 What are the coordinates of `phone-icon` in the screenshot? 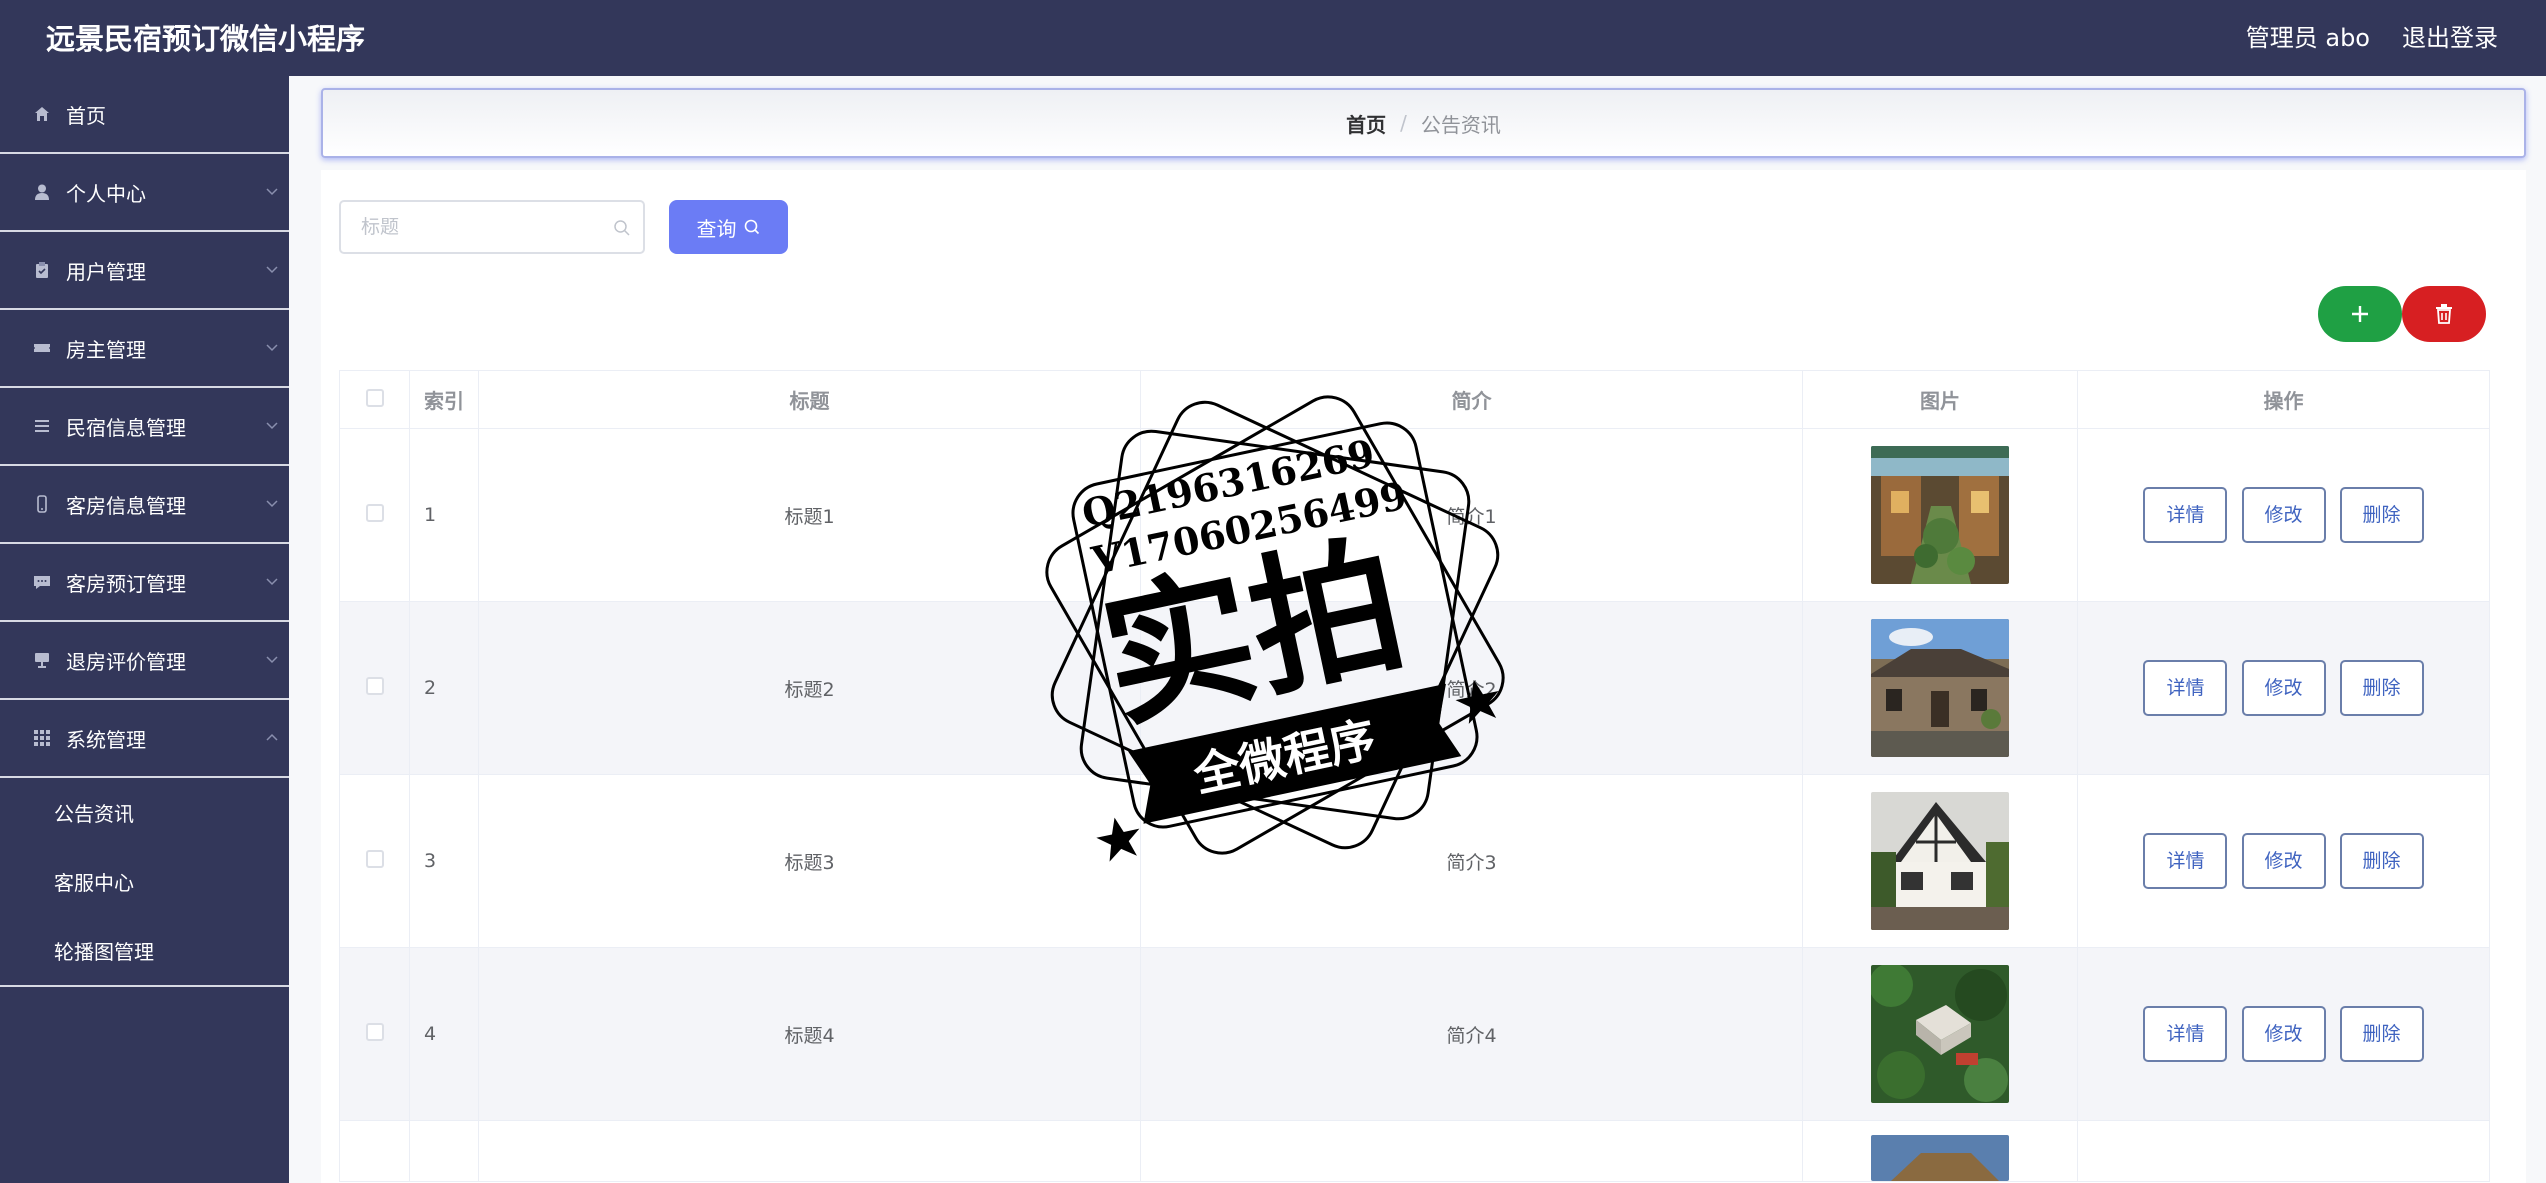 It's located at (42, 504).